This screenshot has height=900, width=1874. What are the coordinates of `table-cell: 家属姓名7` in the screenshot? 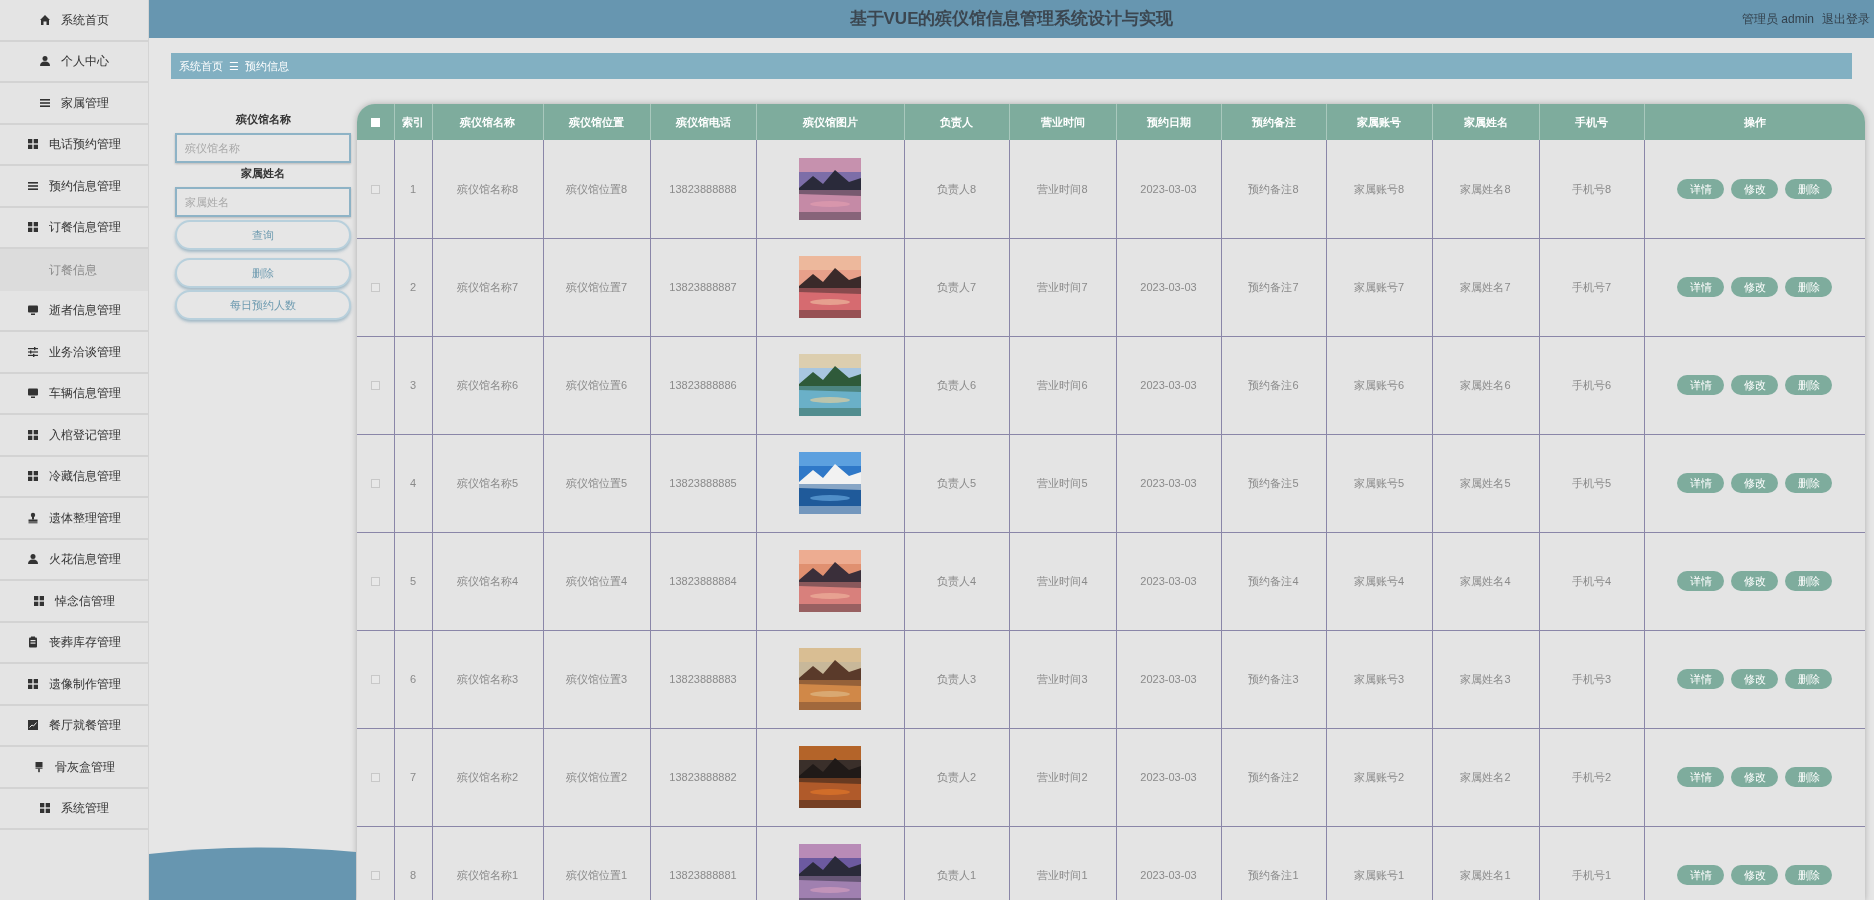 It's located at (1485, 287).